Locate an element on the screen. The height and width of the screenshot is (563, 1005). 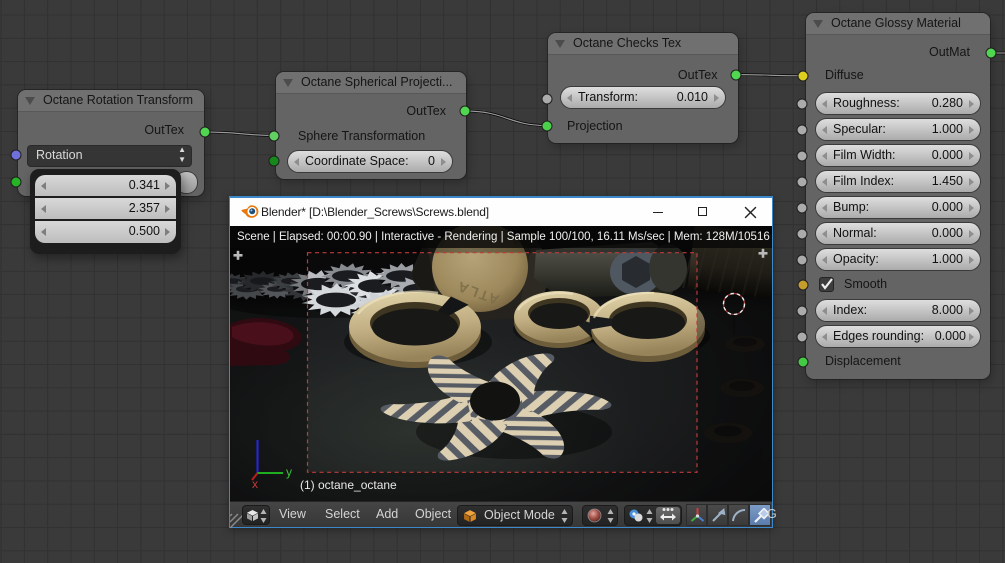
svg-text: y is located at coordinates (289, 472).